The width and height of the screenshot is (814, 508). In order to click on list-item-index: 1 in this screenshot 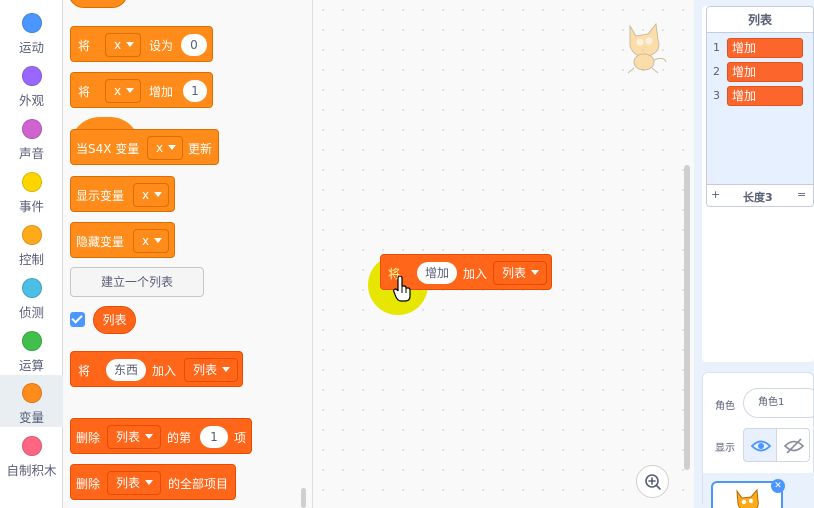, I will do `click(716, 47)`.